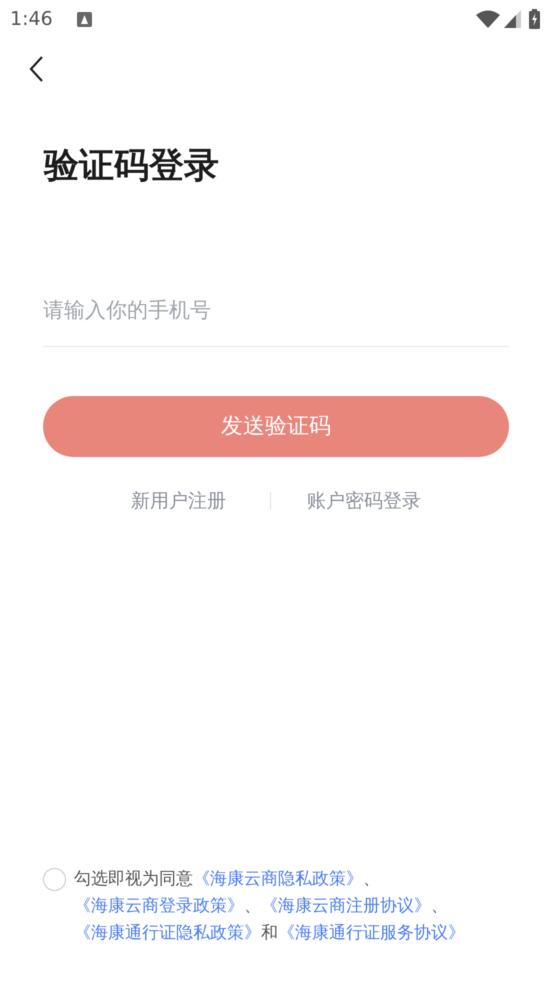 This screenshot has height=983, width=552. Describe the element at coordinates (31, 19) in the screenshot. I see `status-time: 1:46` at that location.